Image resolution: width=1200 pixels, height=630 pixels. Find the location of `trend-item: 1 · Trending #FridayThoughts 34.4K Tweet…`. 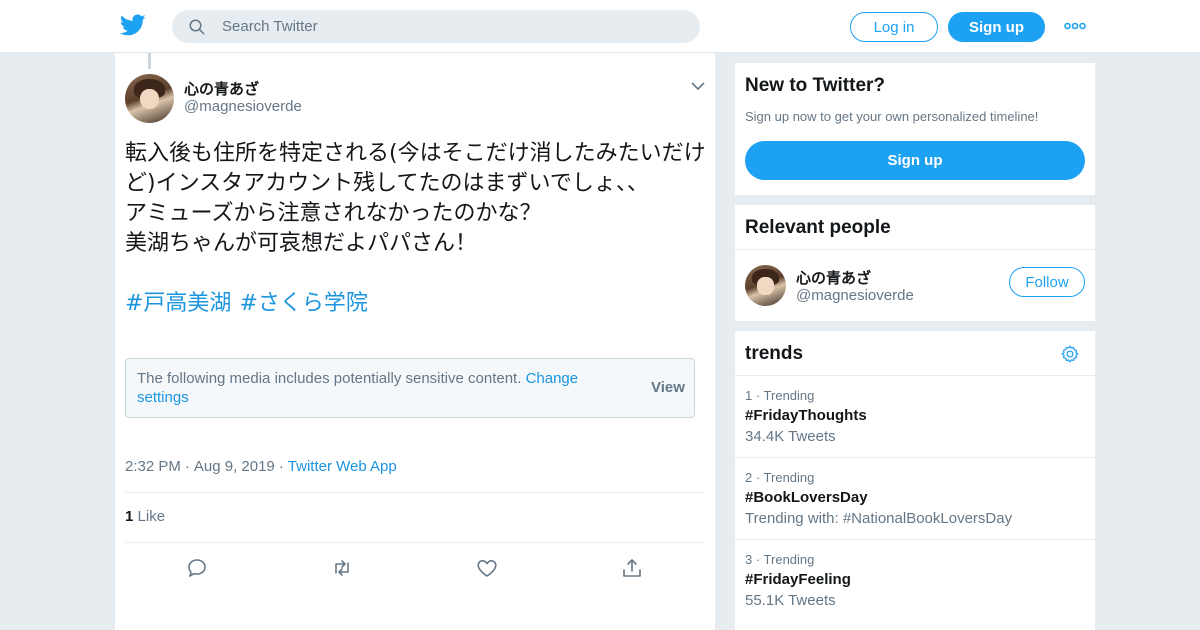

trend-item: 1 · Trending #FridayThoughts 34.4K Tweet… is located at coordinates (915, 416).